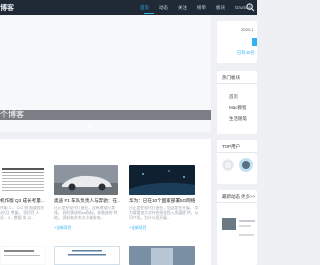  I want to click on banner-caption: 个博客, so click(12, 114).